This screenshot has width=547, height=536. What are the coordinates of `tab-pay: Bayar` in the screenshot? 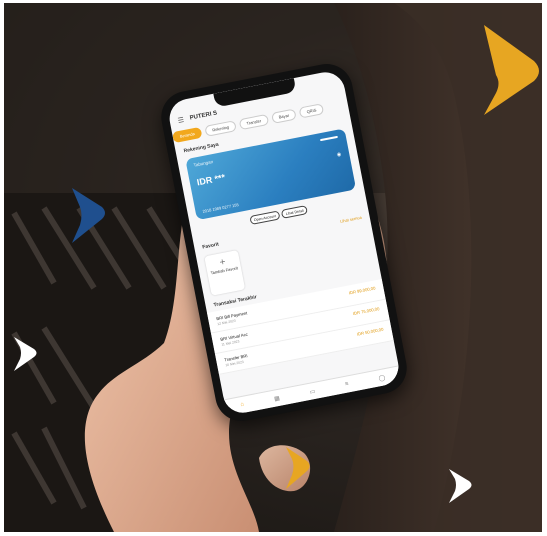 It's located at (283, 116).